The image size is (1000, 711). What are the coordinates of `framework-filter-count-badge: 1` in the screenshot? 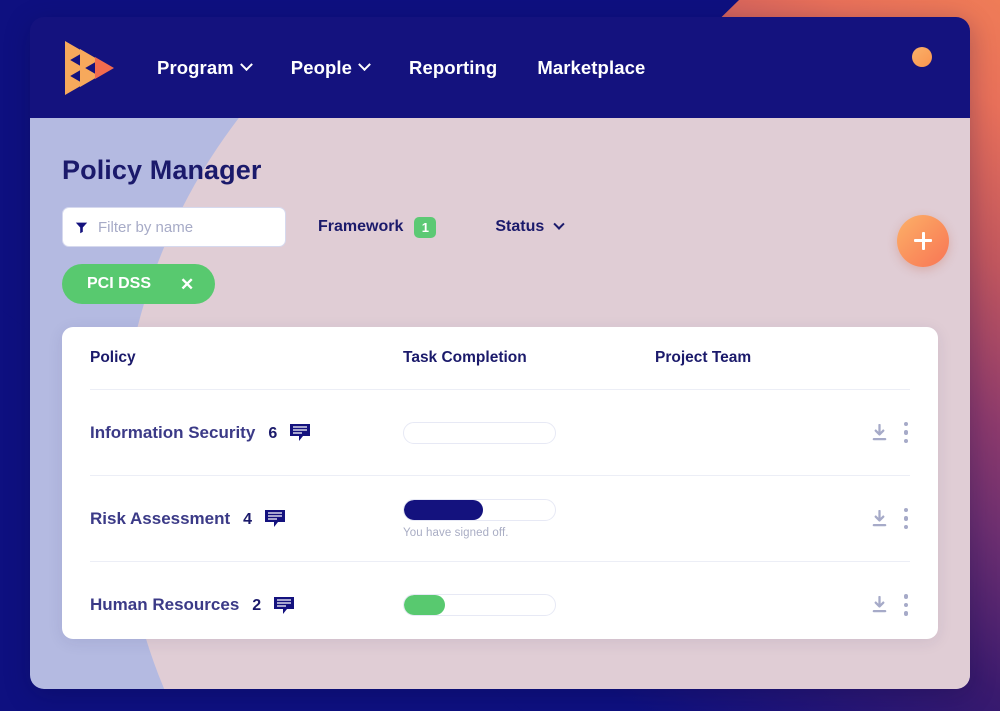 It's located at (425, 227).